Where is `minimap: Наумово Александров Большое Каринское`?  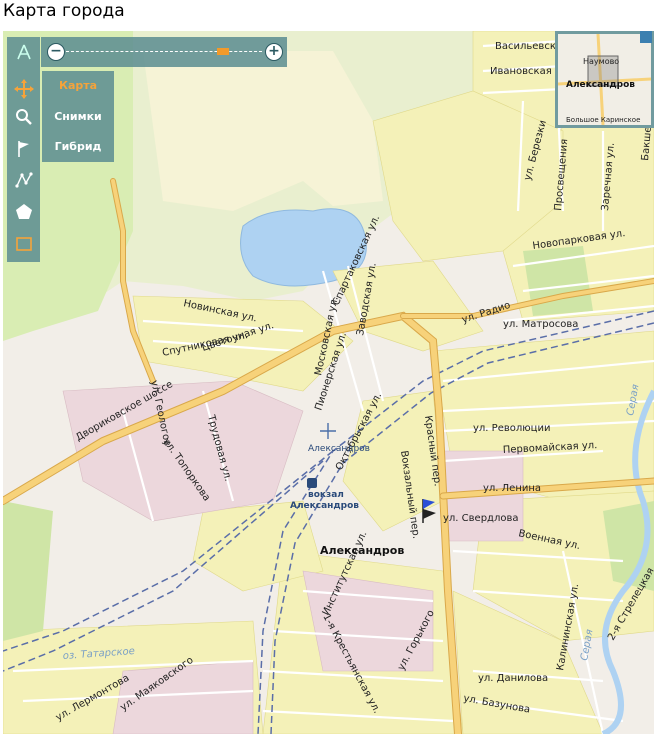 minimap: Наумово Александров Большое Каринское is located at coordinates (604, 79).